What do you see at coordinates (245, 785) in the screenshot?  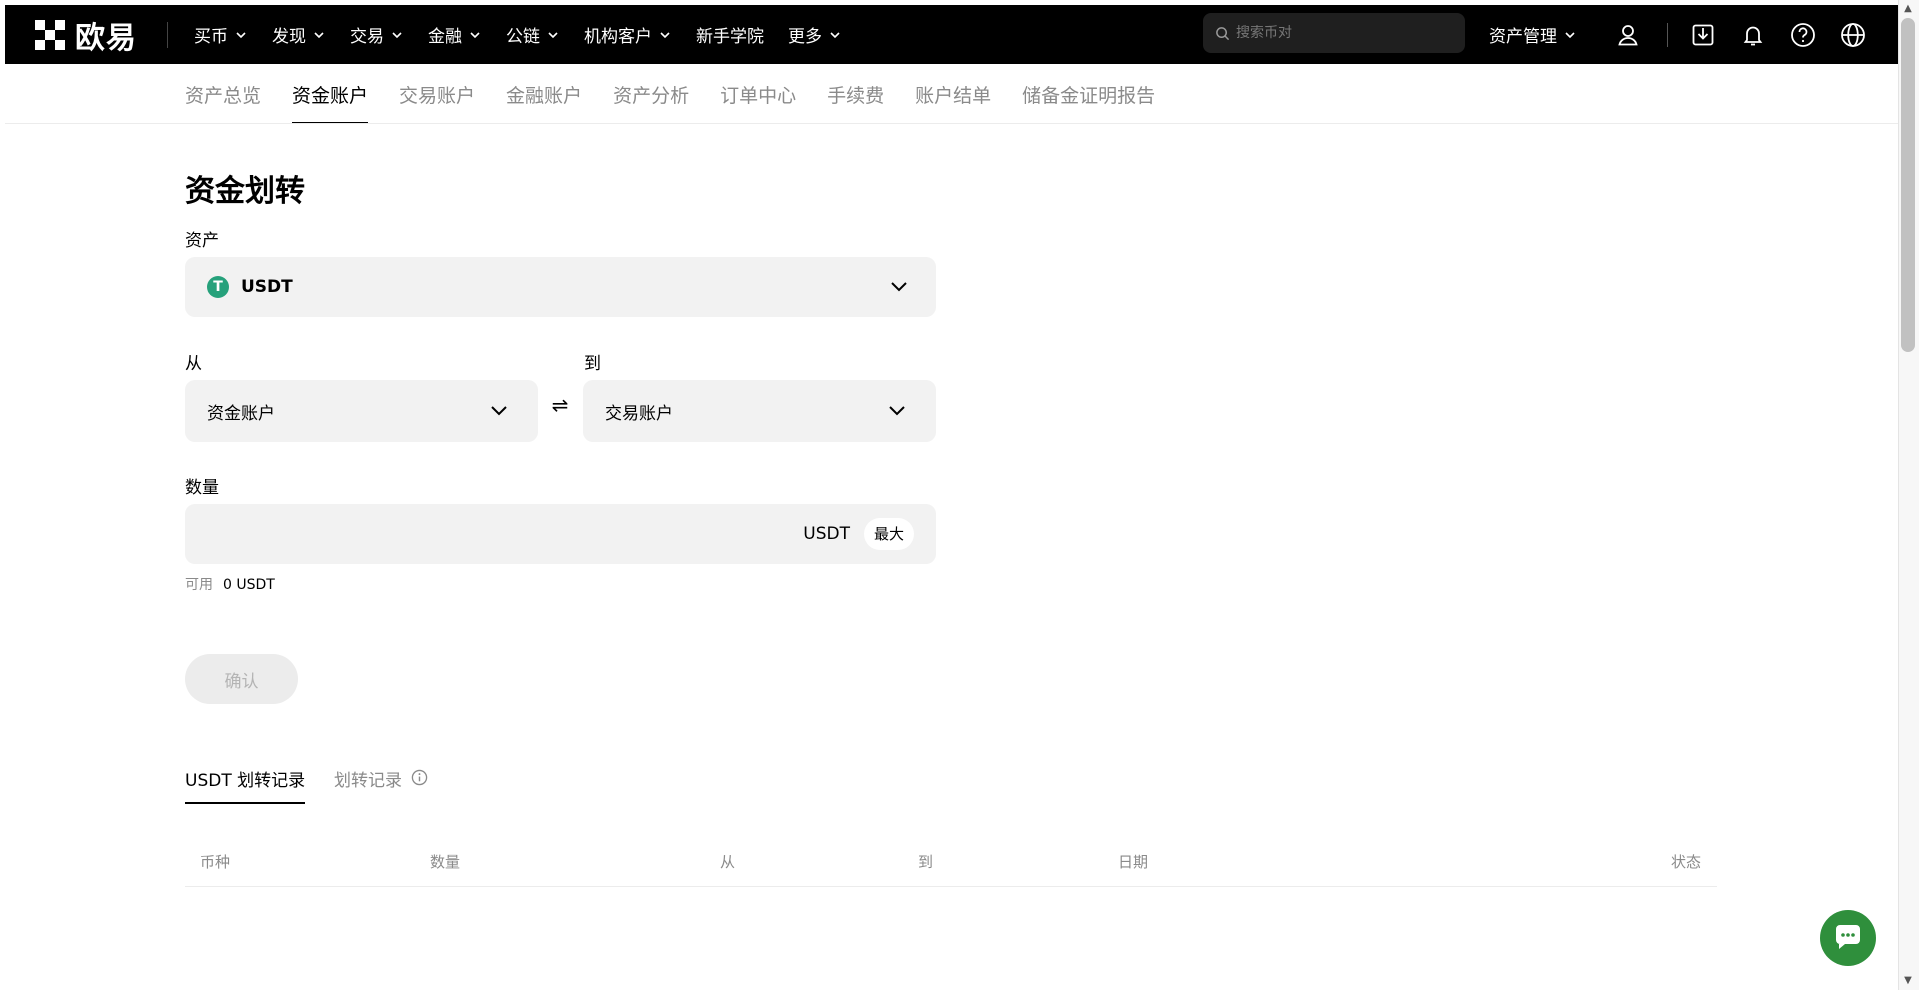 I see `tab-usdt-transfer-records: USDT 划转记录` at bounding box center [245, 785].